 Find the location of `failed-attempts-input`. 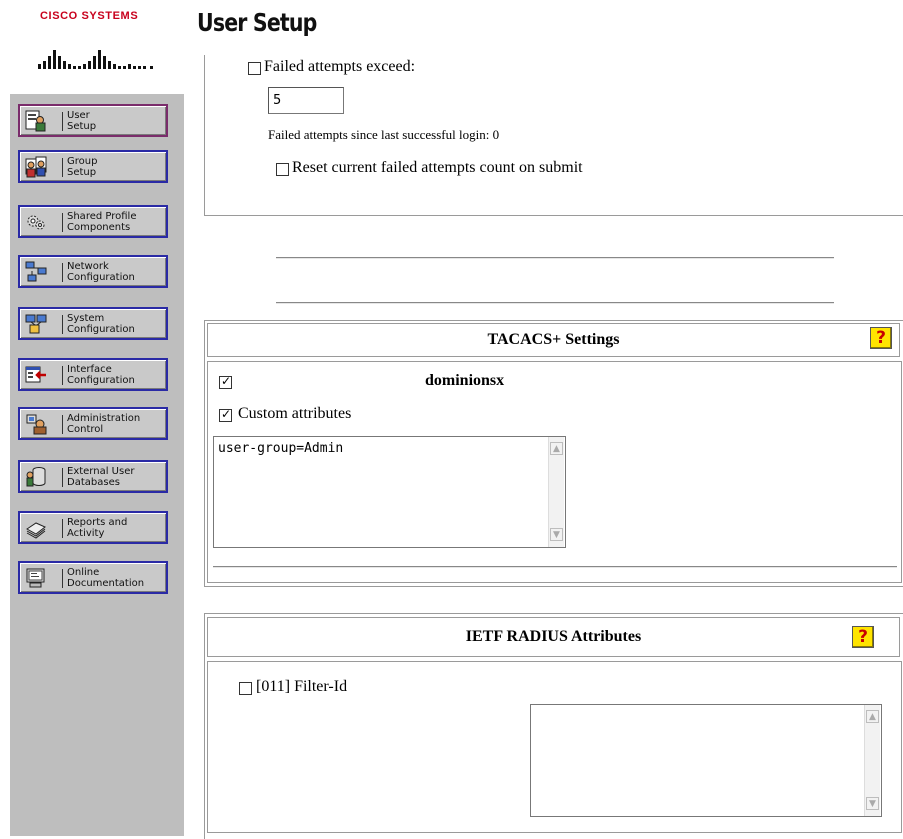

failed-attempts-input is located at coordinates (306, 100).